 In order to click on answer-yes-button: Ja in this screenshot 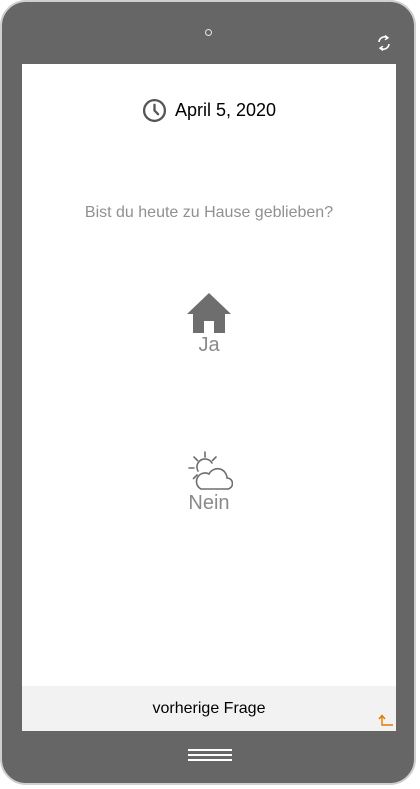, I will do `click(209, 324)`.